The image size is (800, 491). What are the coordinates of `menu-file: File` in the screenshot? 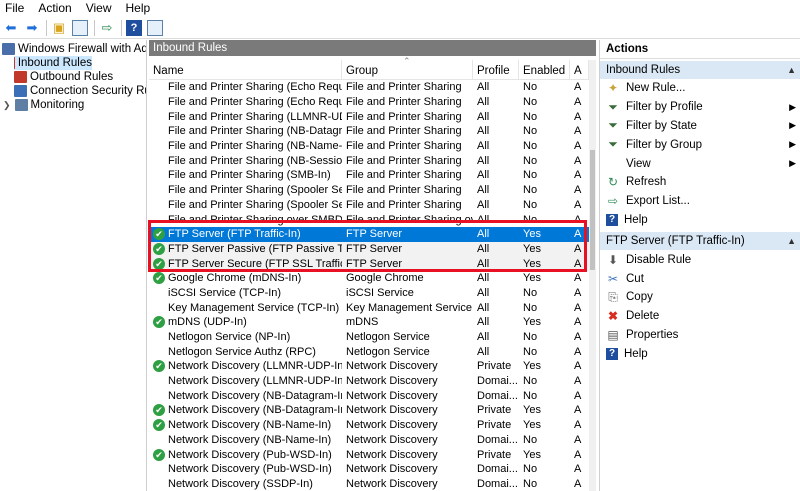 It's located at (15, 8).